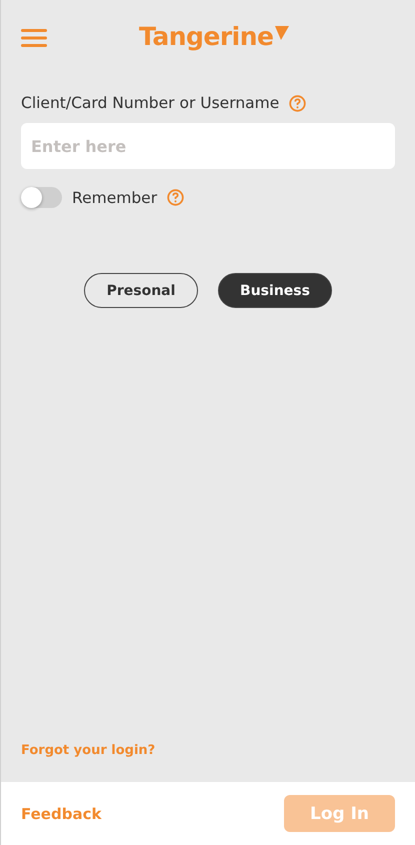 The width and height of the screenshot is (415, 845). What do you see at coordinates (115, 197) in the screenshot?
I see `remember-label: Remember` at bounding box center [115, 197].